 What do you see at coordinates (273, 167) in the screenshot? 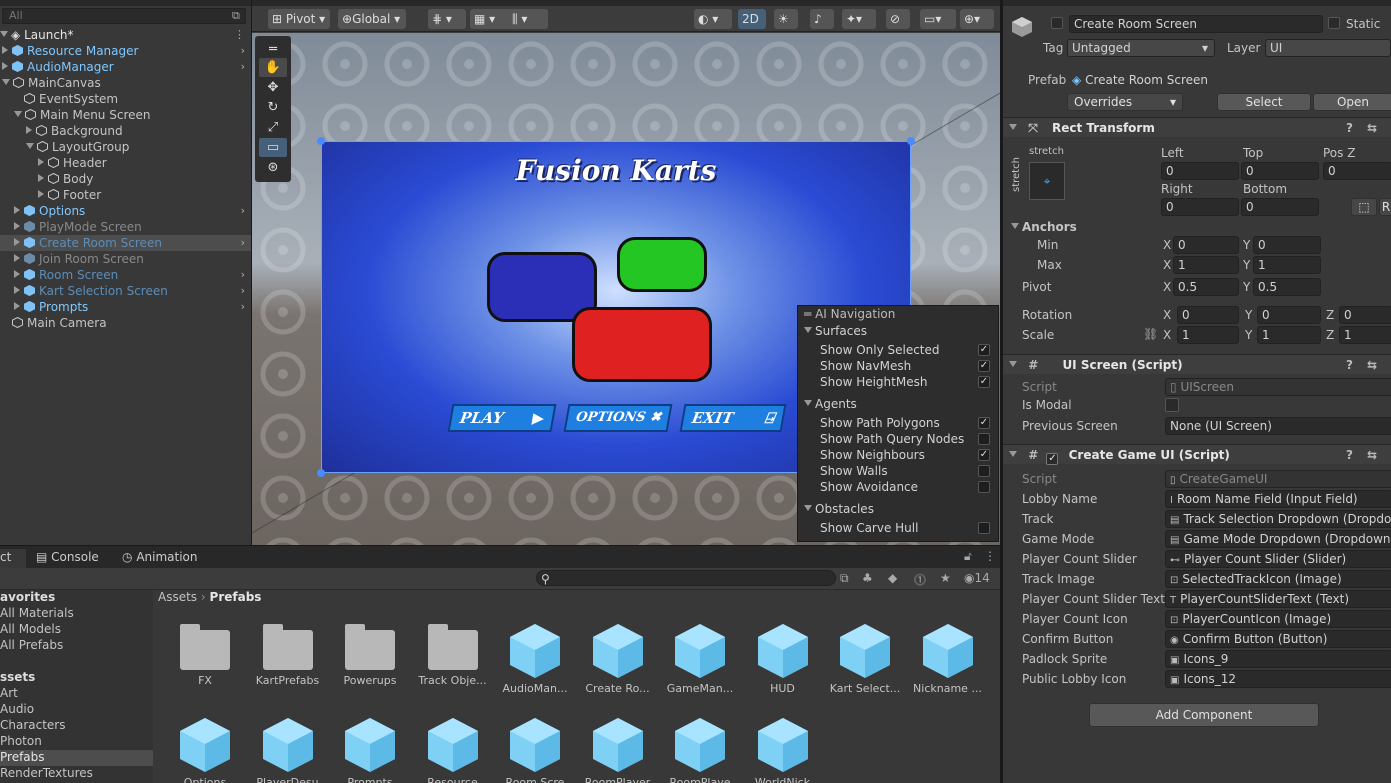
I see `transform-tool-icon: ⊛` at bounding box center [273, 167].